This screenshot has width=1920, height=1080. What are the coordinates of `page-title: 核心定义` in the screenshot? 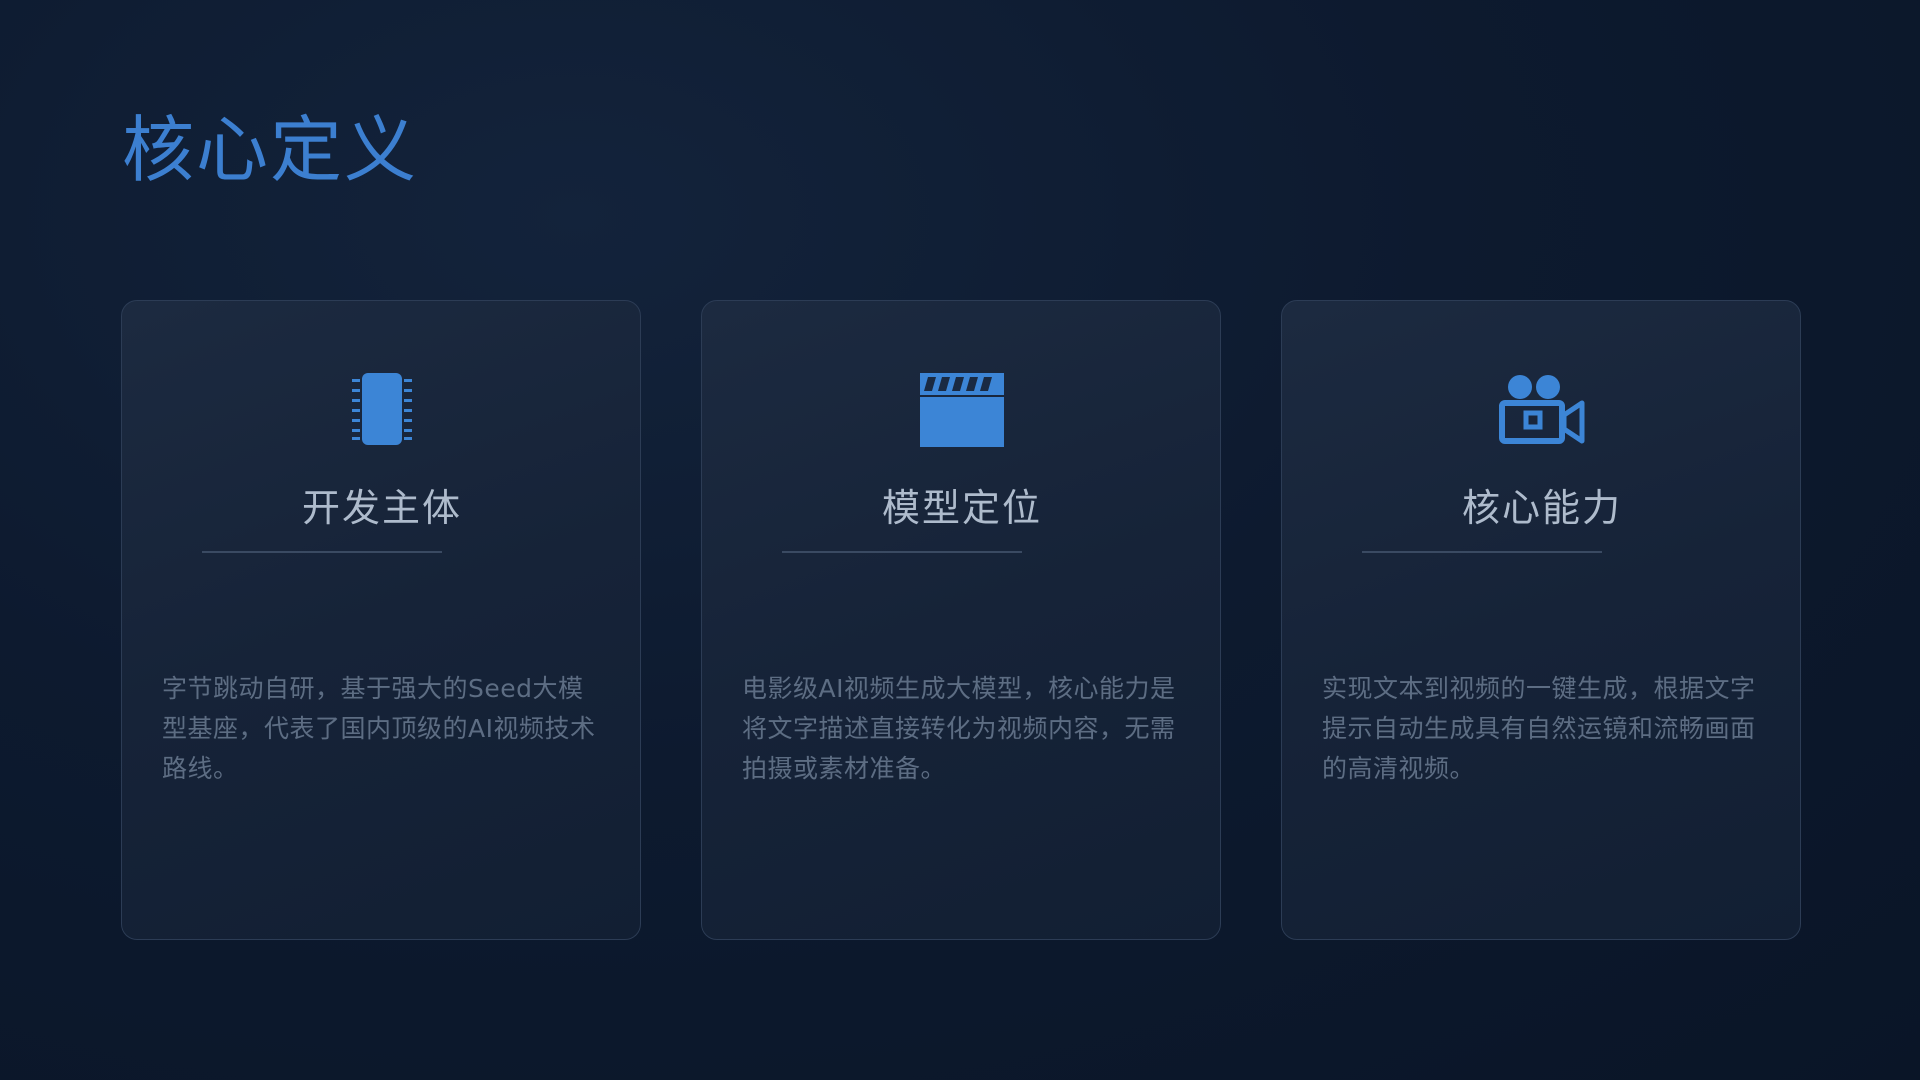 It's located at (270, 150).